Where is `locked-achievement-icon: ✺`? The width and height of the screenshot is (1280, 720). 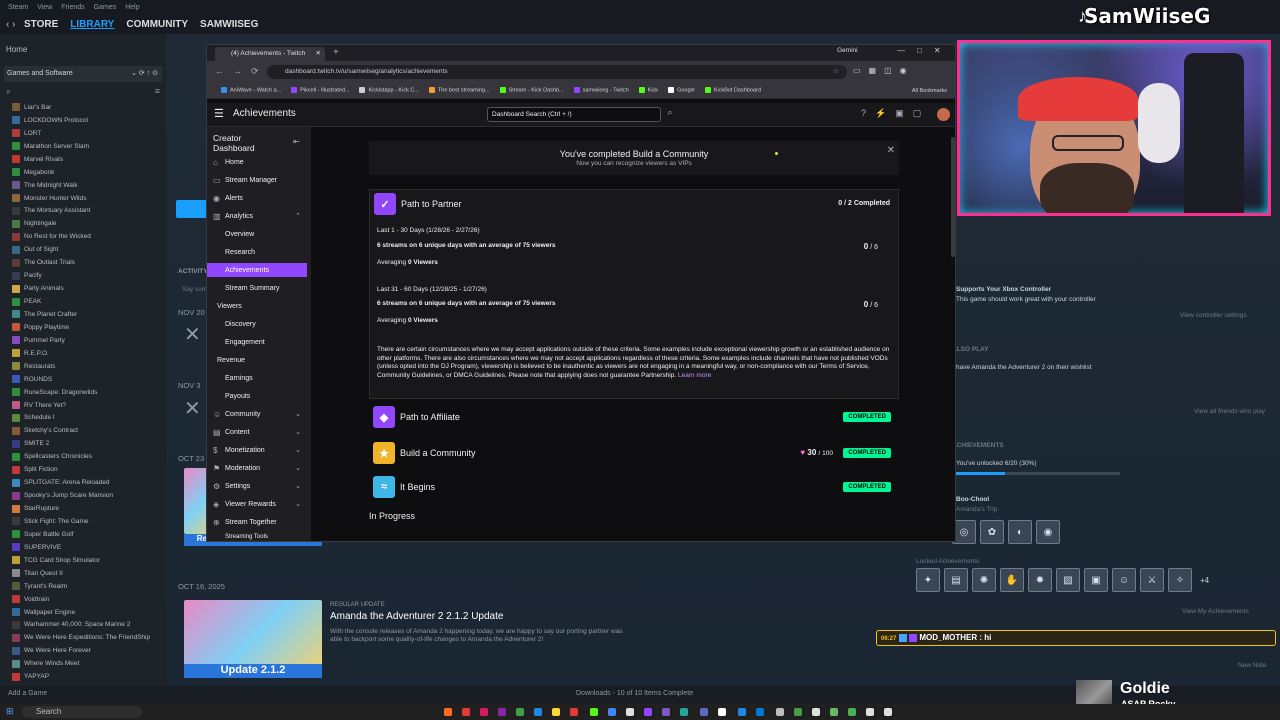 locked-achievement-icon: ✺ is located at coordinates (984, 580).